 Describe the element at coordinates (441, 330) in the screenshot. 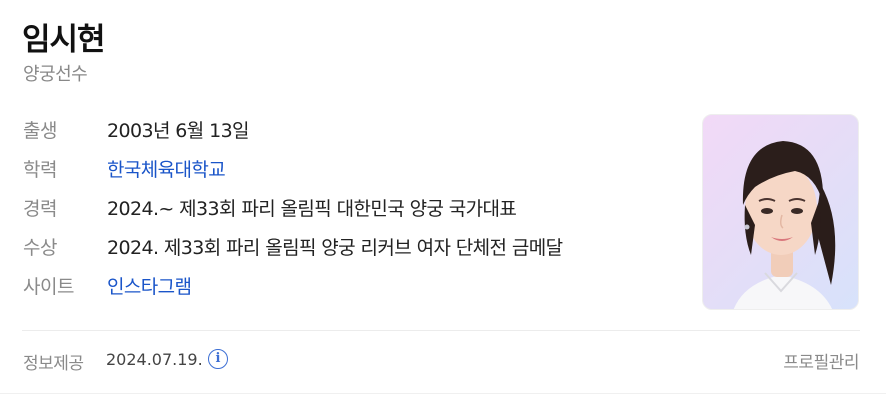

I see `footer-divider` at that location.